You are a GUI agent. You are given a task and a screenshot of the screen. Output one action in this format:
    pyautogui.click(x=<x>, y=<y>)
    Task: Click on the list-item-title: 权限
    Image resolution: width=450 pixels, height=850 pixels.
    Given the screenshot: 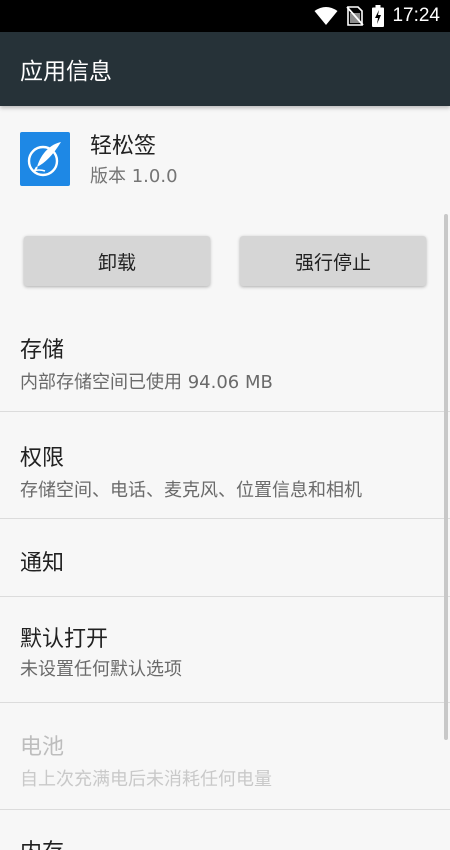 What is the action you would take?
    pyautogui.click(x=42, y=458)
    